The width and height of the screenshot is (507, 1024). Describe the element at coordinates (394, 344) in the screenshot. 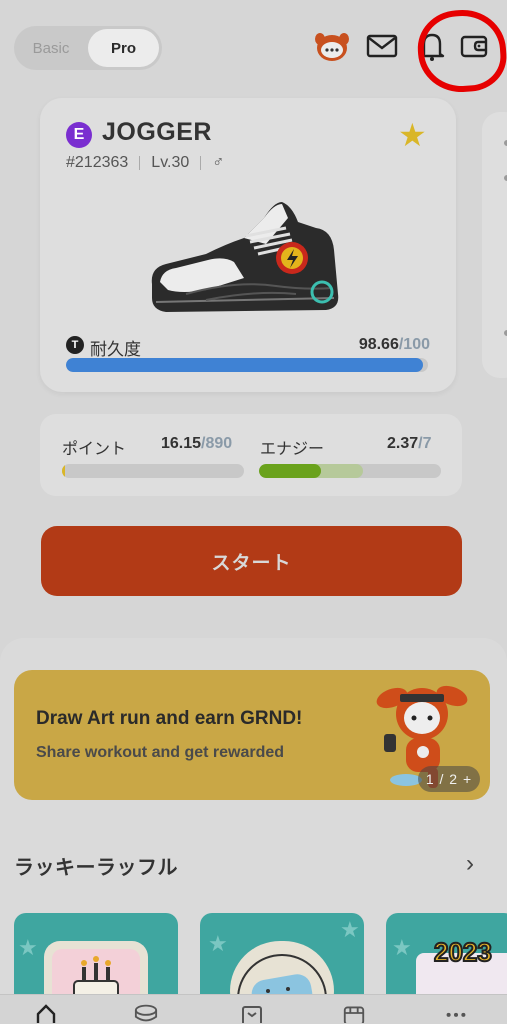

I see `durability-value: 98.66/100` at that location.